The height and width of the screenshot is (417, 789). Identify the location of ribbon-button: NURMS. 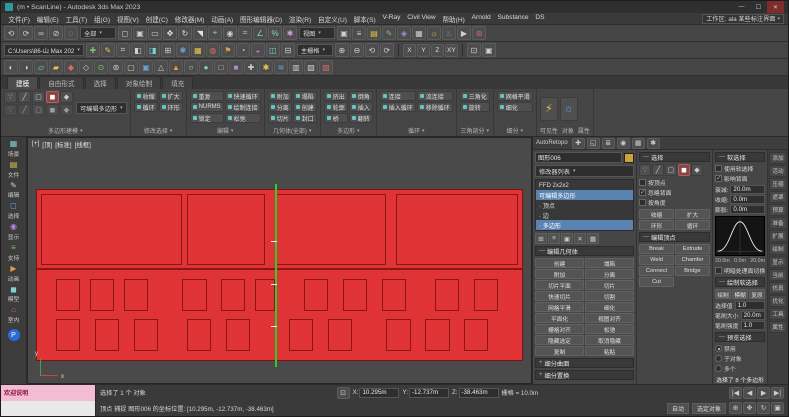
(206, 107).